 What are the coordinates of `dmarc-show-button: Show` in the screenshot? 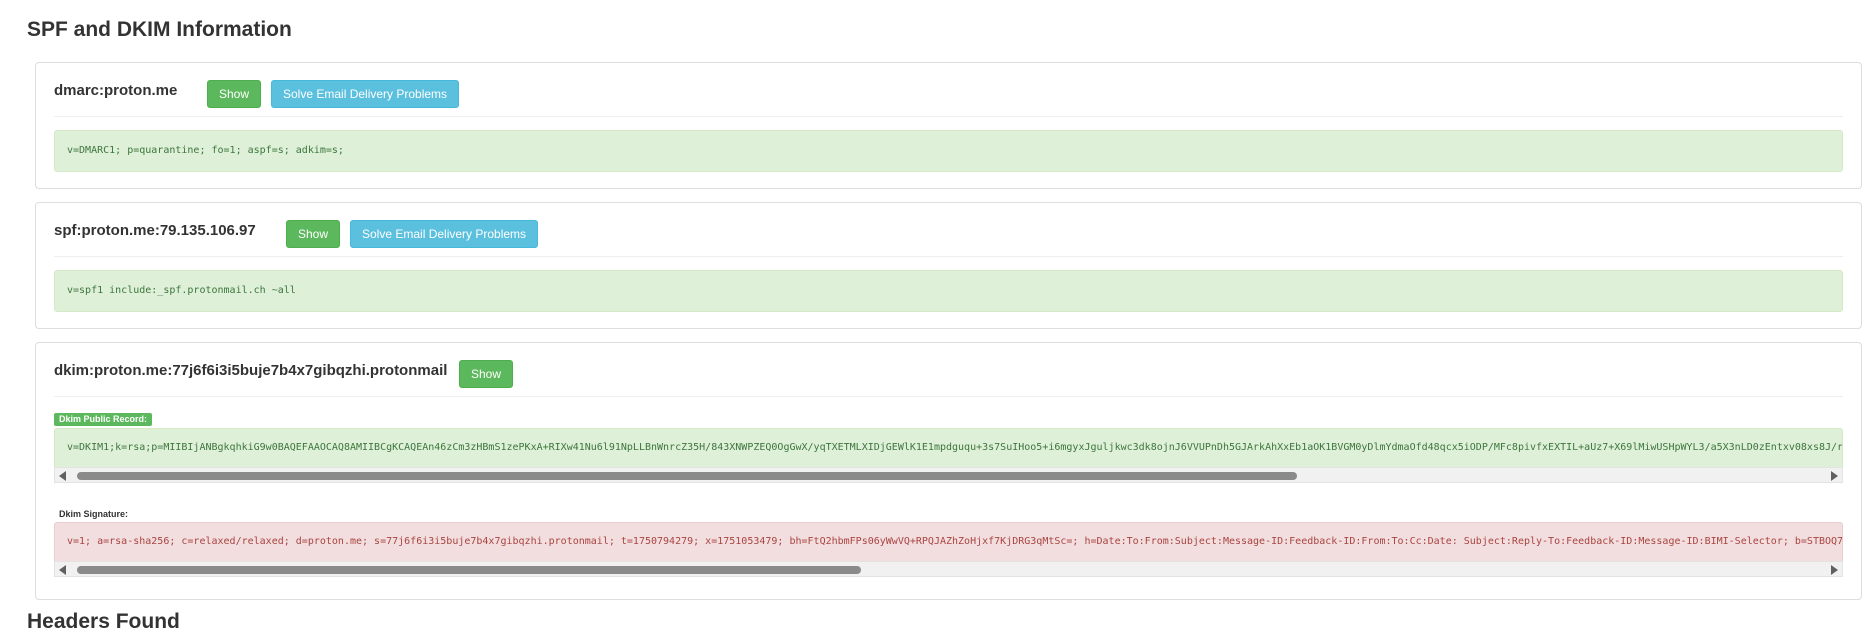 It's located at (234, 94).